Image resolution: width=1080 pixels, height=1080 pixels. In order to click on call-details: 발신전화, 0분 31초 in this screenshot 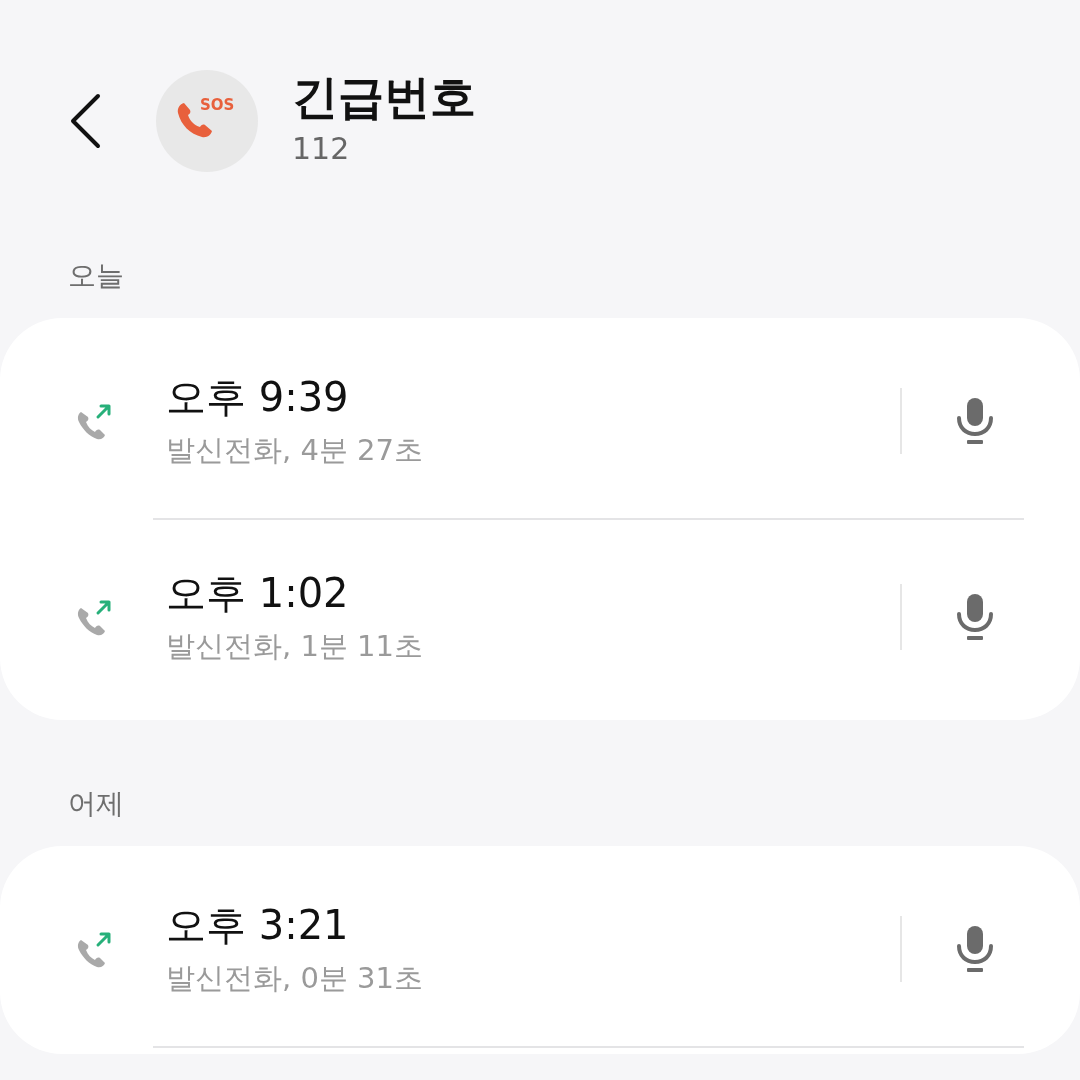, I will do `click(295, 978)`.